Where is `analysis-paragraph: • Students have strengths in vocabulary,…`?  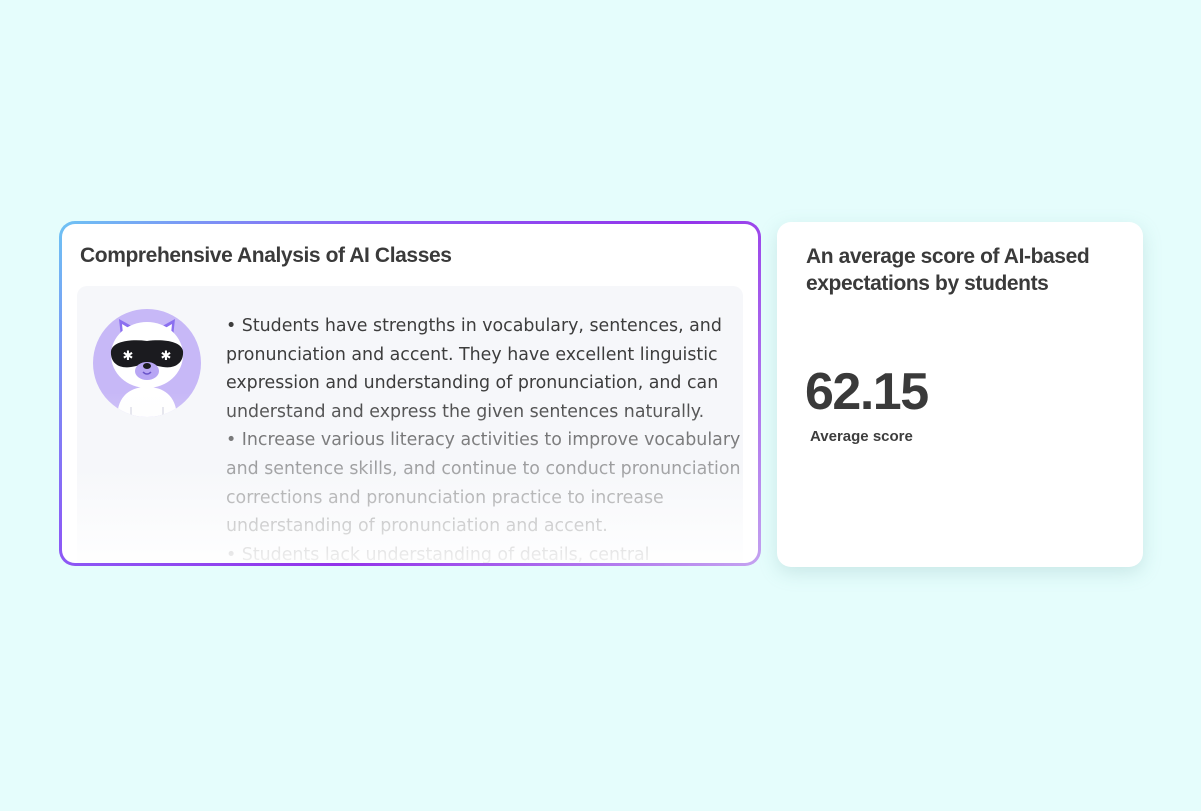 analysis-paragraph: • Students have strengths in vocabulary,… is located at coordinates (474, 369).